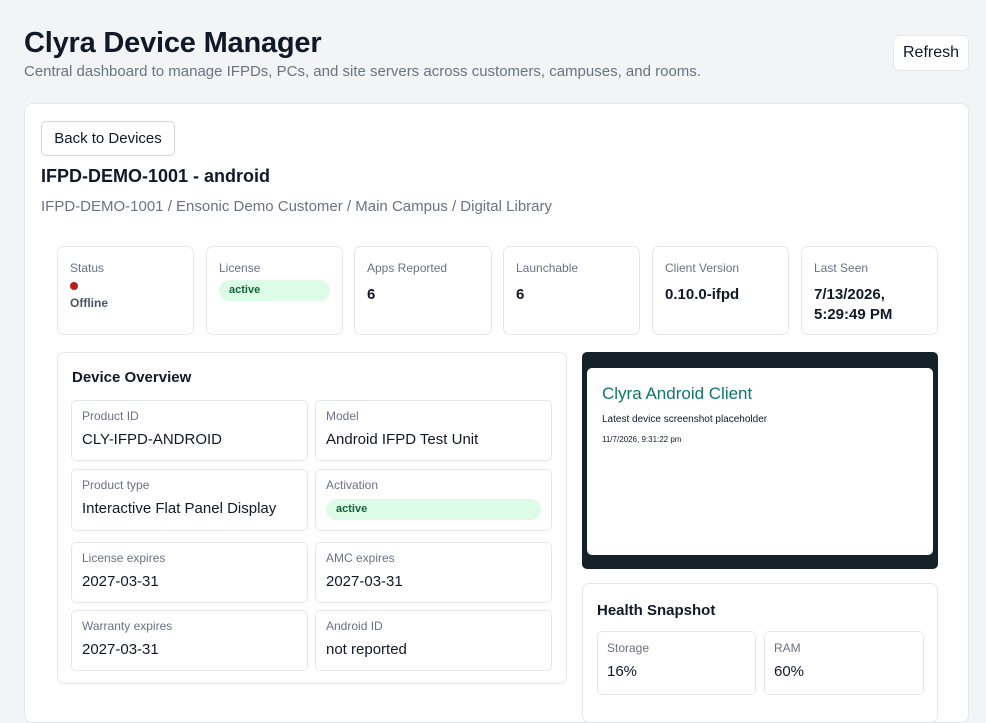 Image resolution: width=986 pixels, height=723 pixels. What do you see at coordinates (433, 509) in the screenshot?
I see `activation-status-badge: active` at bounding box center [433, 509].